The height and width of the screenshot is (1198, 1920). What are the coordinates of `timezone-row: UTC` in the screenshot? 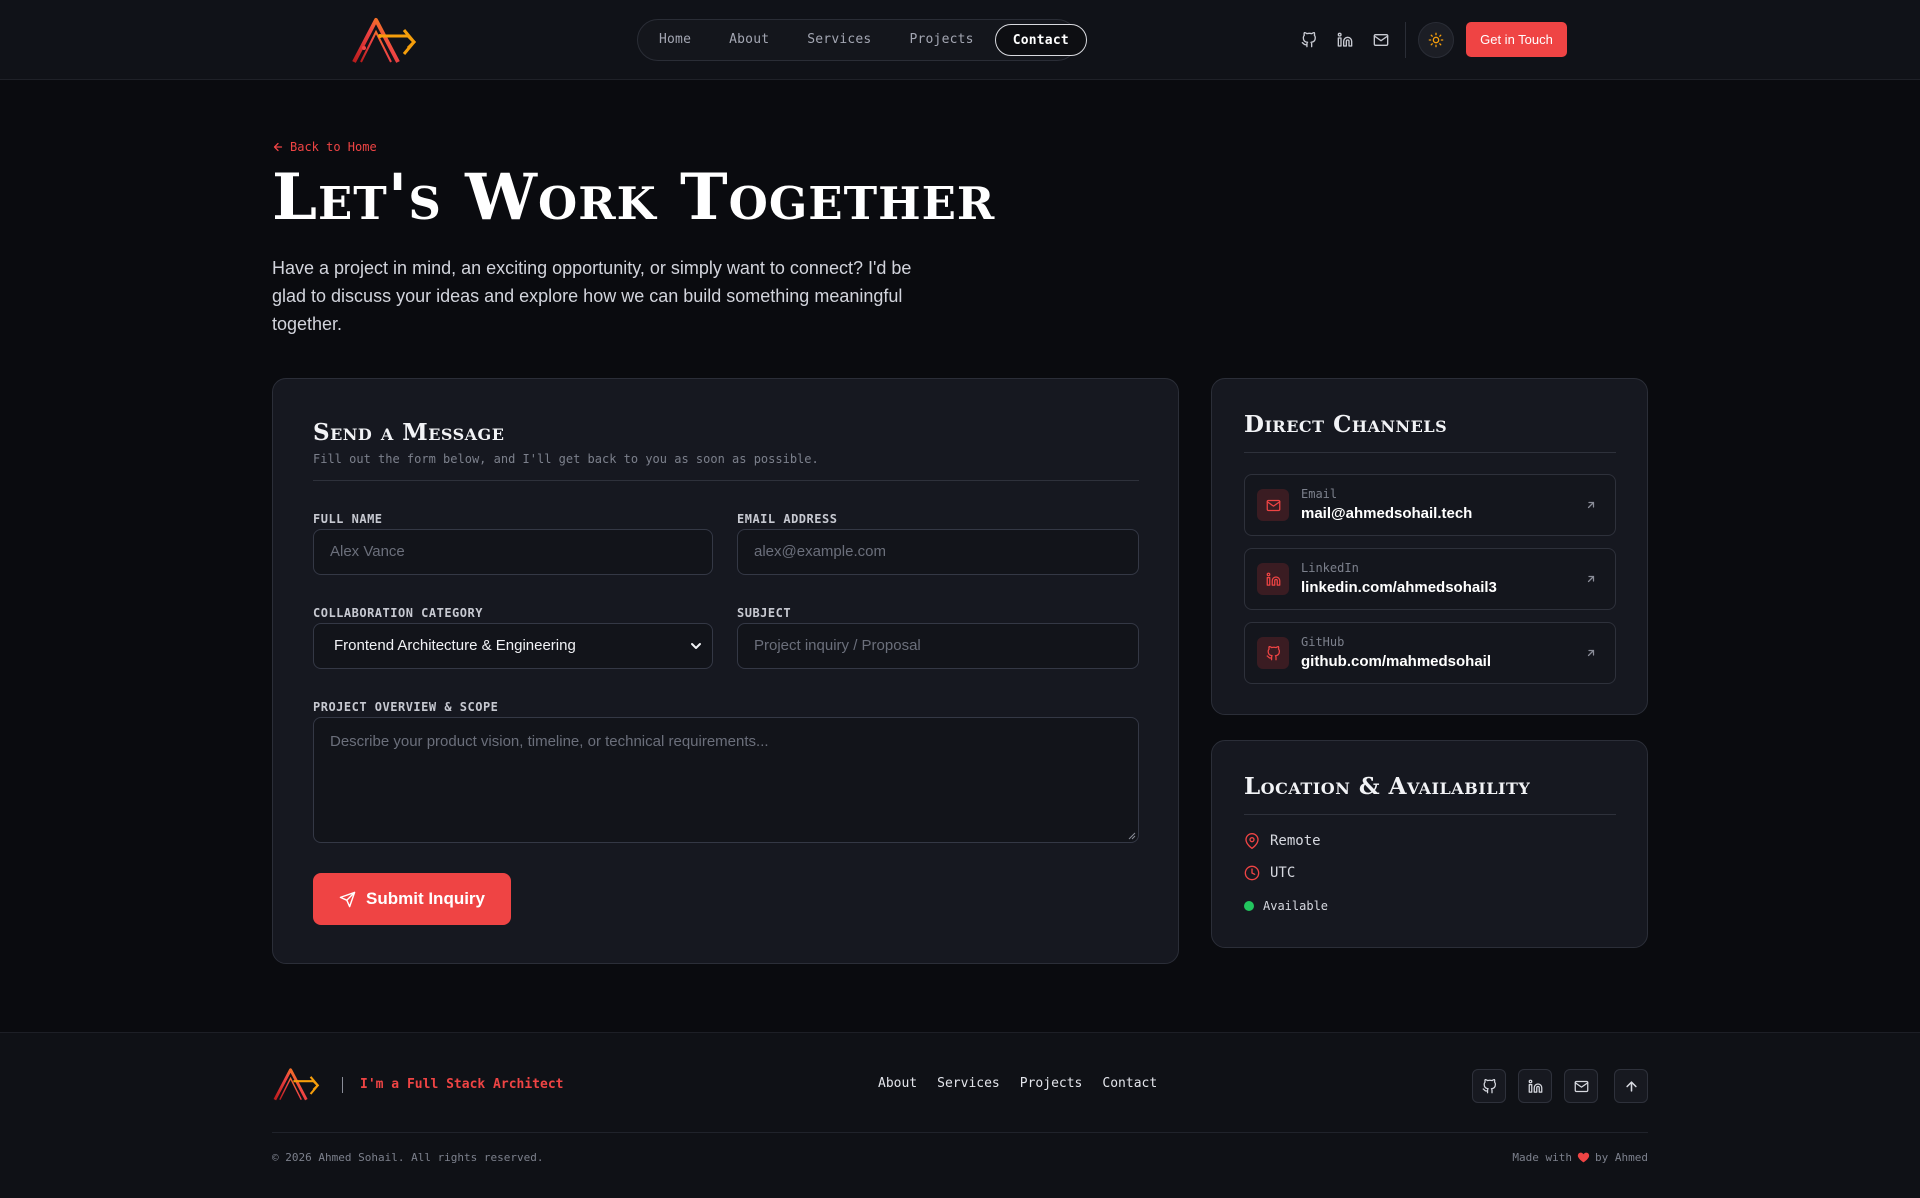 It's located at (1269, 873).